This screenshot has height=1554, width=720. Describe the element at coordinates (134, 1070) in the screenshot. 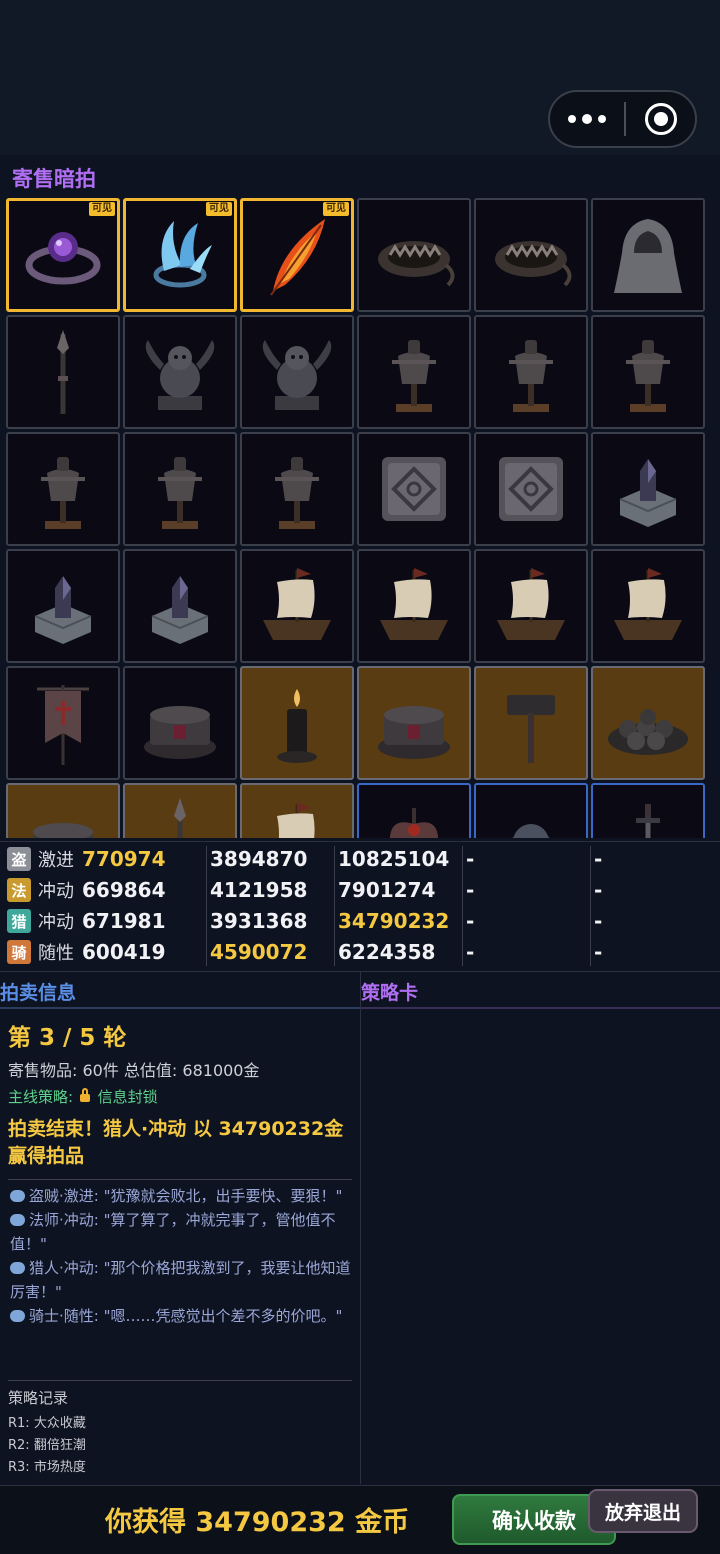

I see `stock-summary: 寄售物品: 60件 总估值: 681000金` at that location.